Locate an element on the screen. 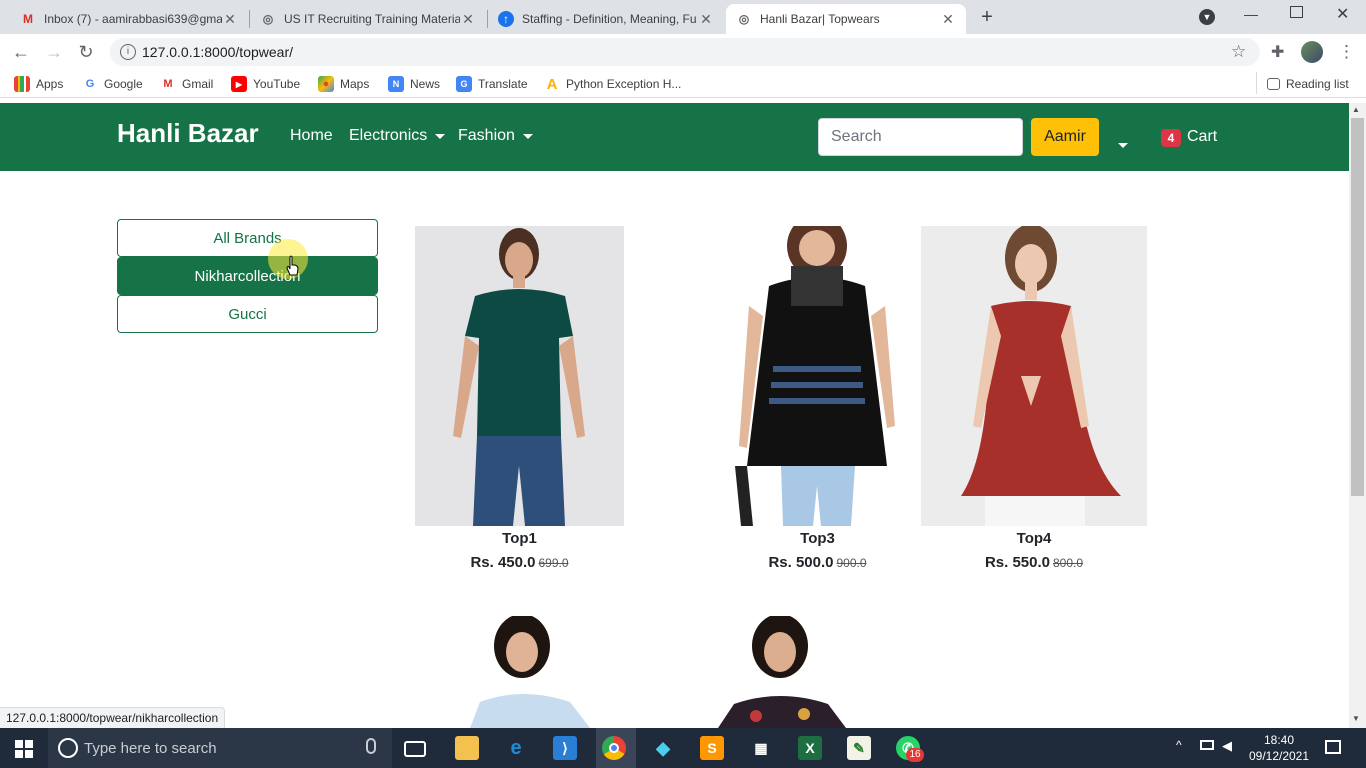 Image resolution: width=1366 pixels, height=768 pixels. clock-time: 18:40 is located at coordinates (1279, 740).